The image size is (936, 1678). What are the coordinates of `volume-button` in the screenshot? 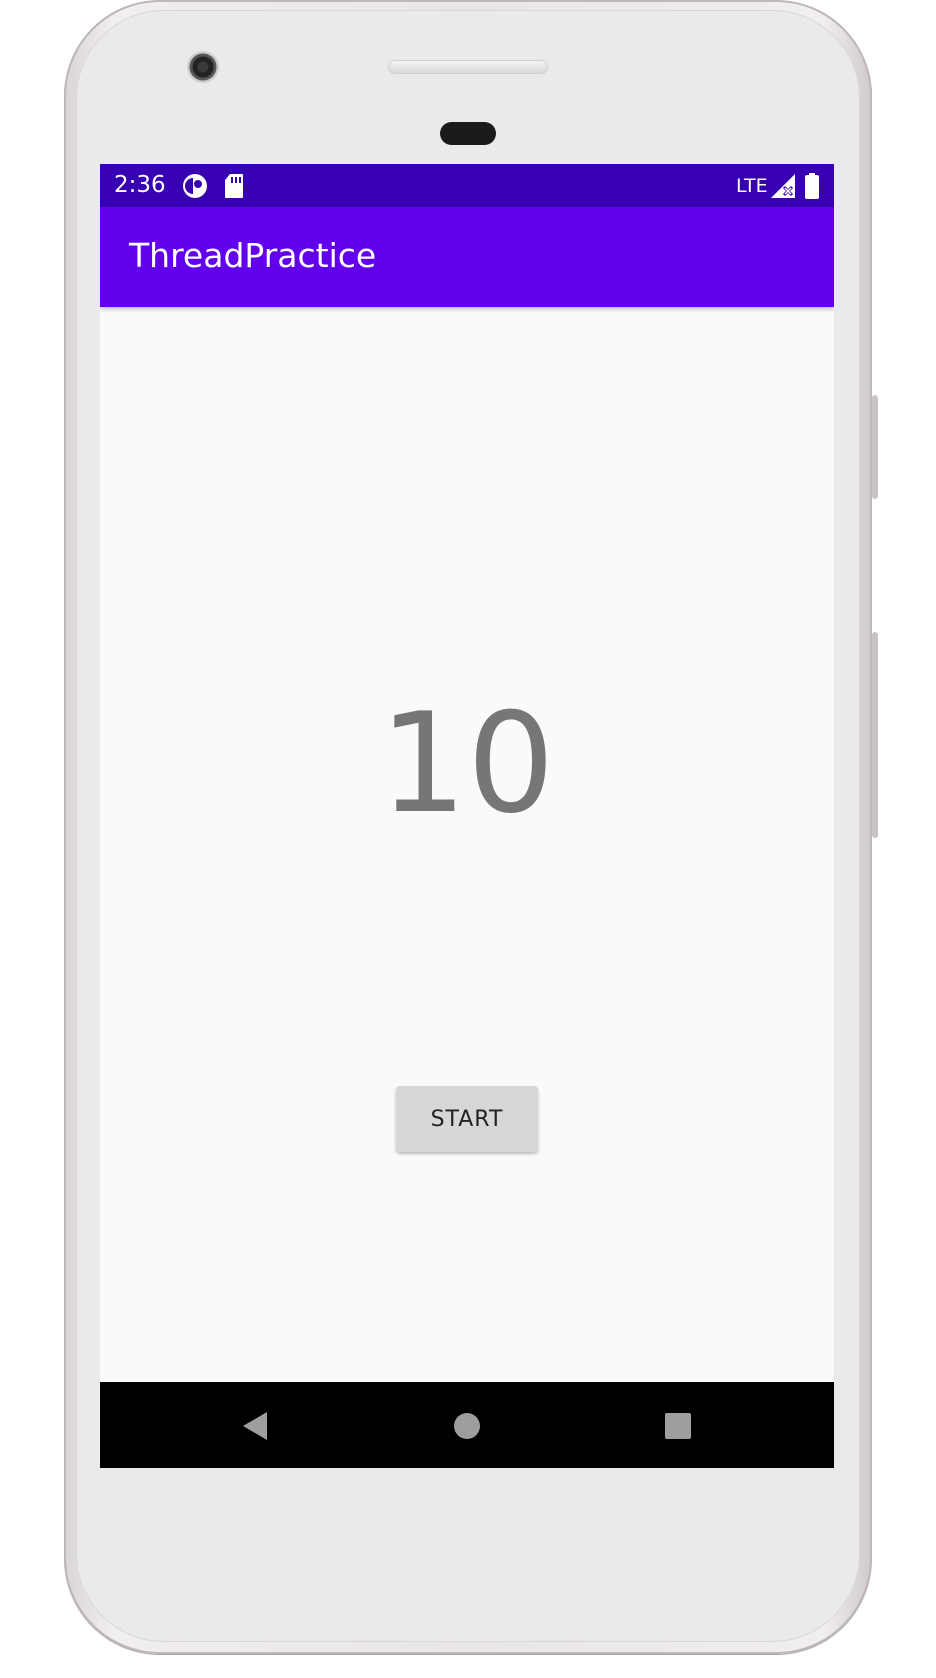 It's located at (875, 447).